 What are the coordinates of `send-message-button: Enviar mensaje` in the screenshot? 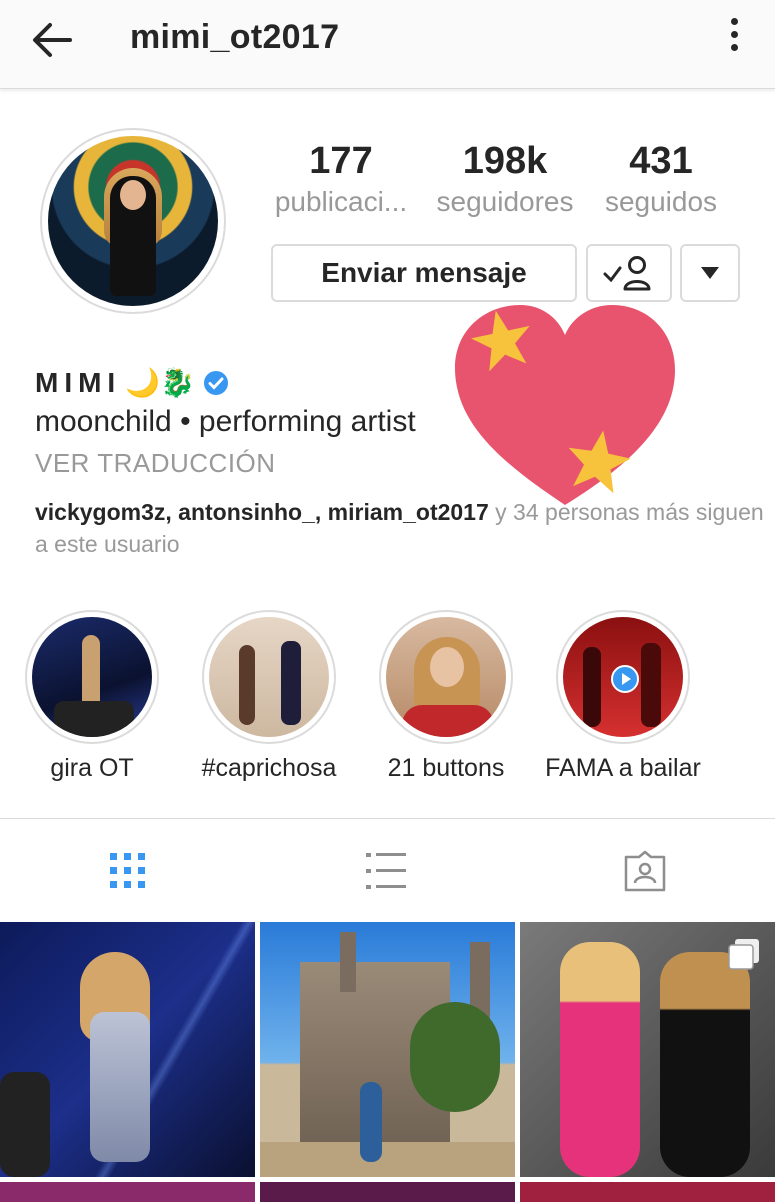 It's located at (424, 273).